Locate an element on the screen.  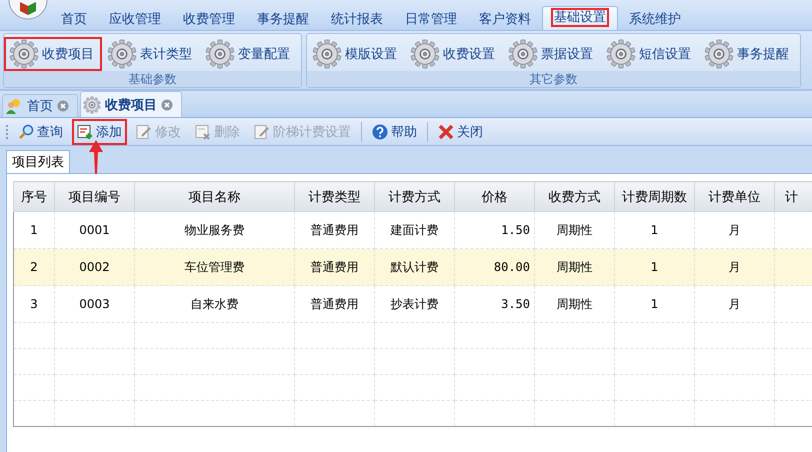
annotation-arrow is located at coordinates (96, 157).